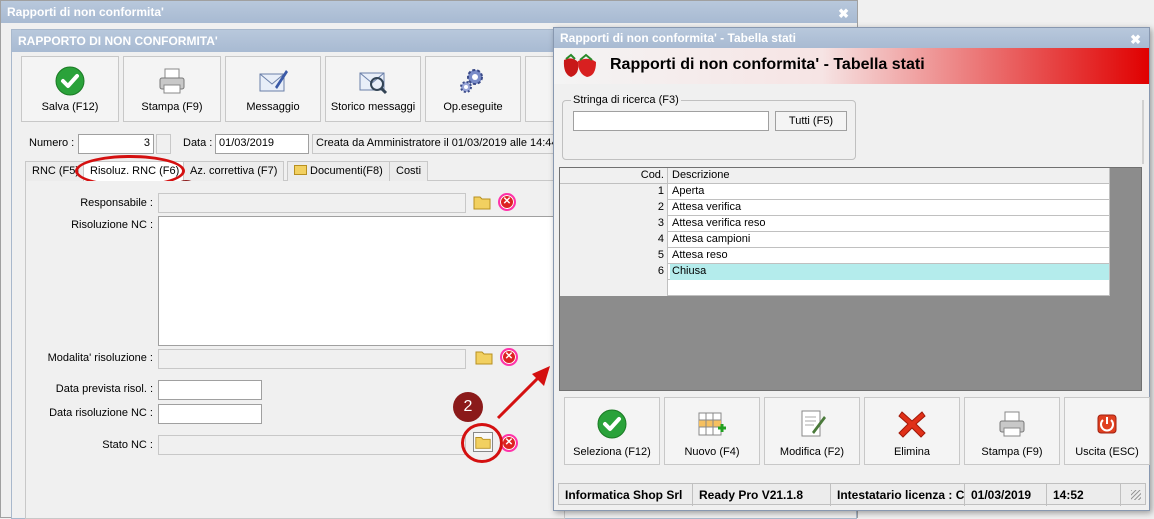 The image size is (1154, 519). What do you see at coordinates (358, 281) in the screenshot?
I see `risoluzione-textarea` at bounding box center [358, 281].